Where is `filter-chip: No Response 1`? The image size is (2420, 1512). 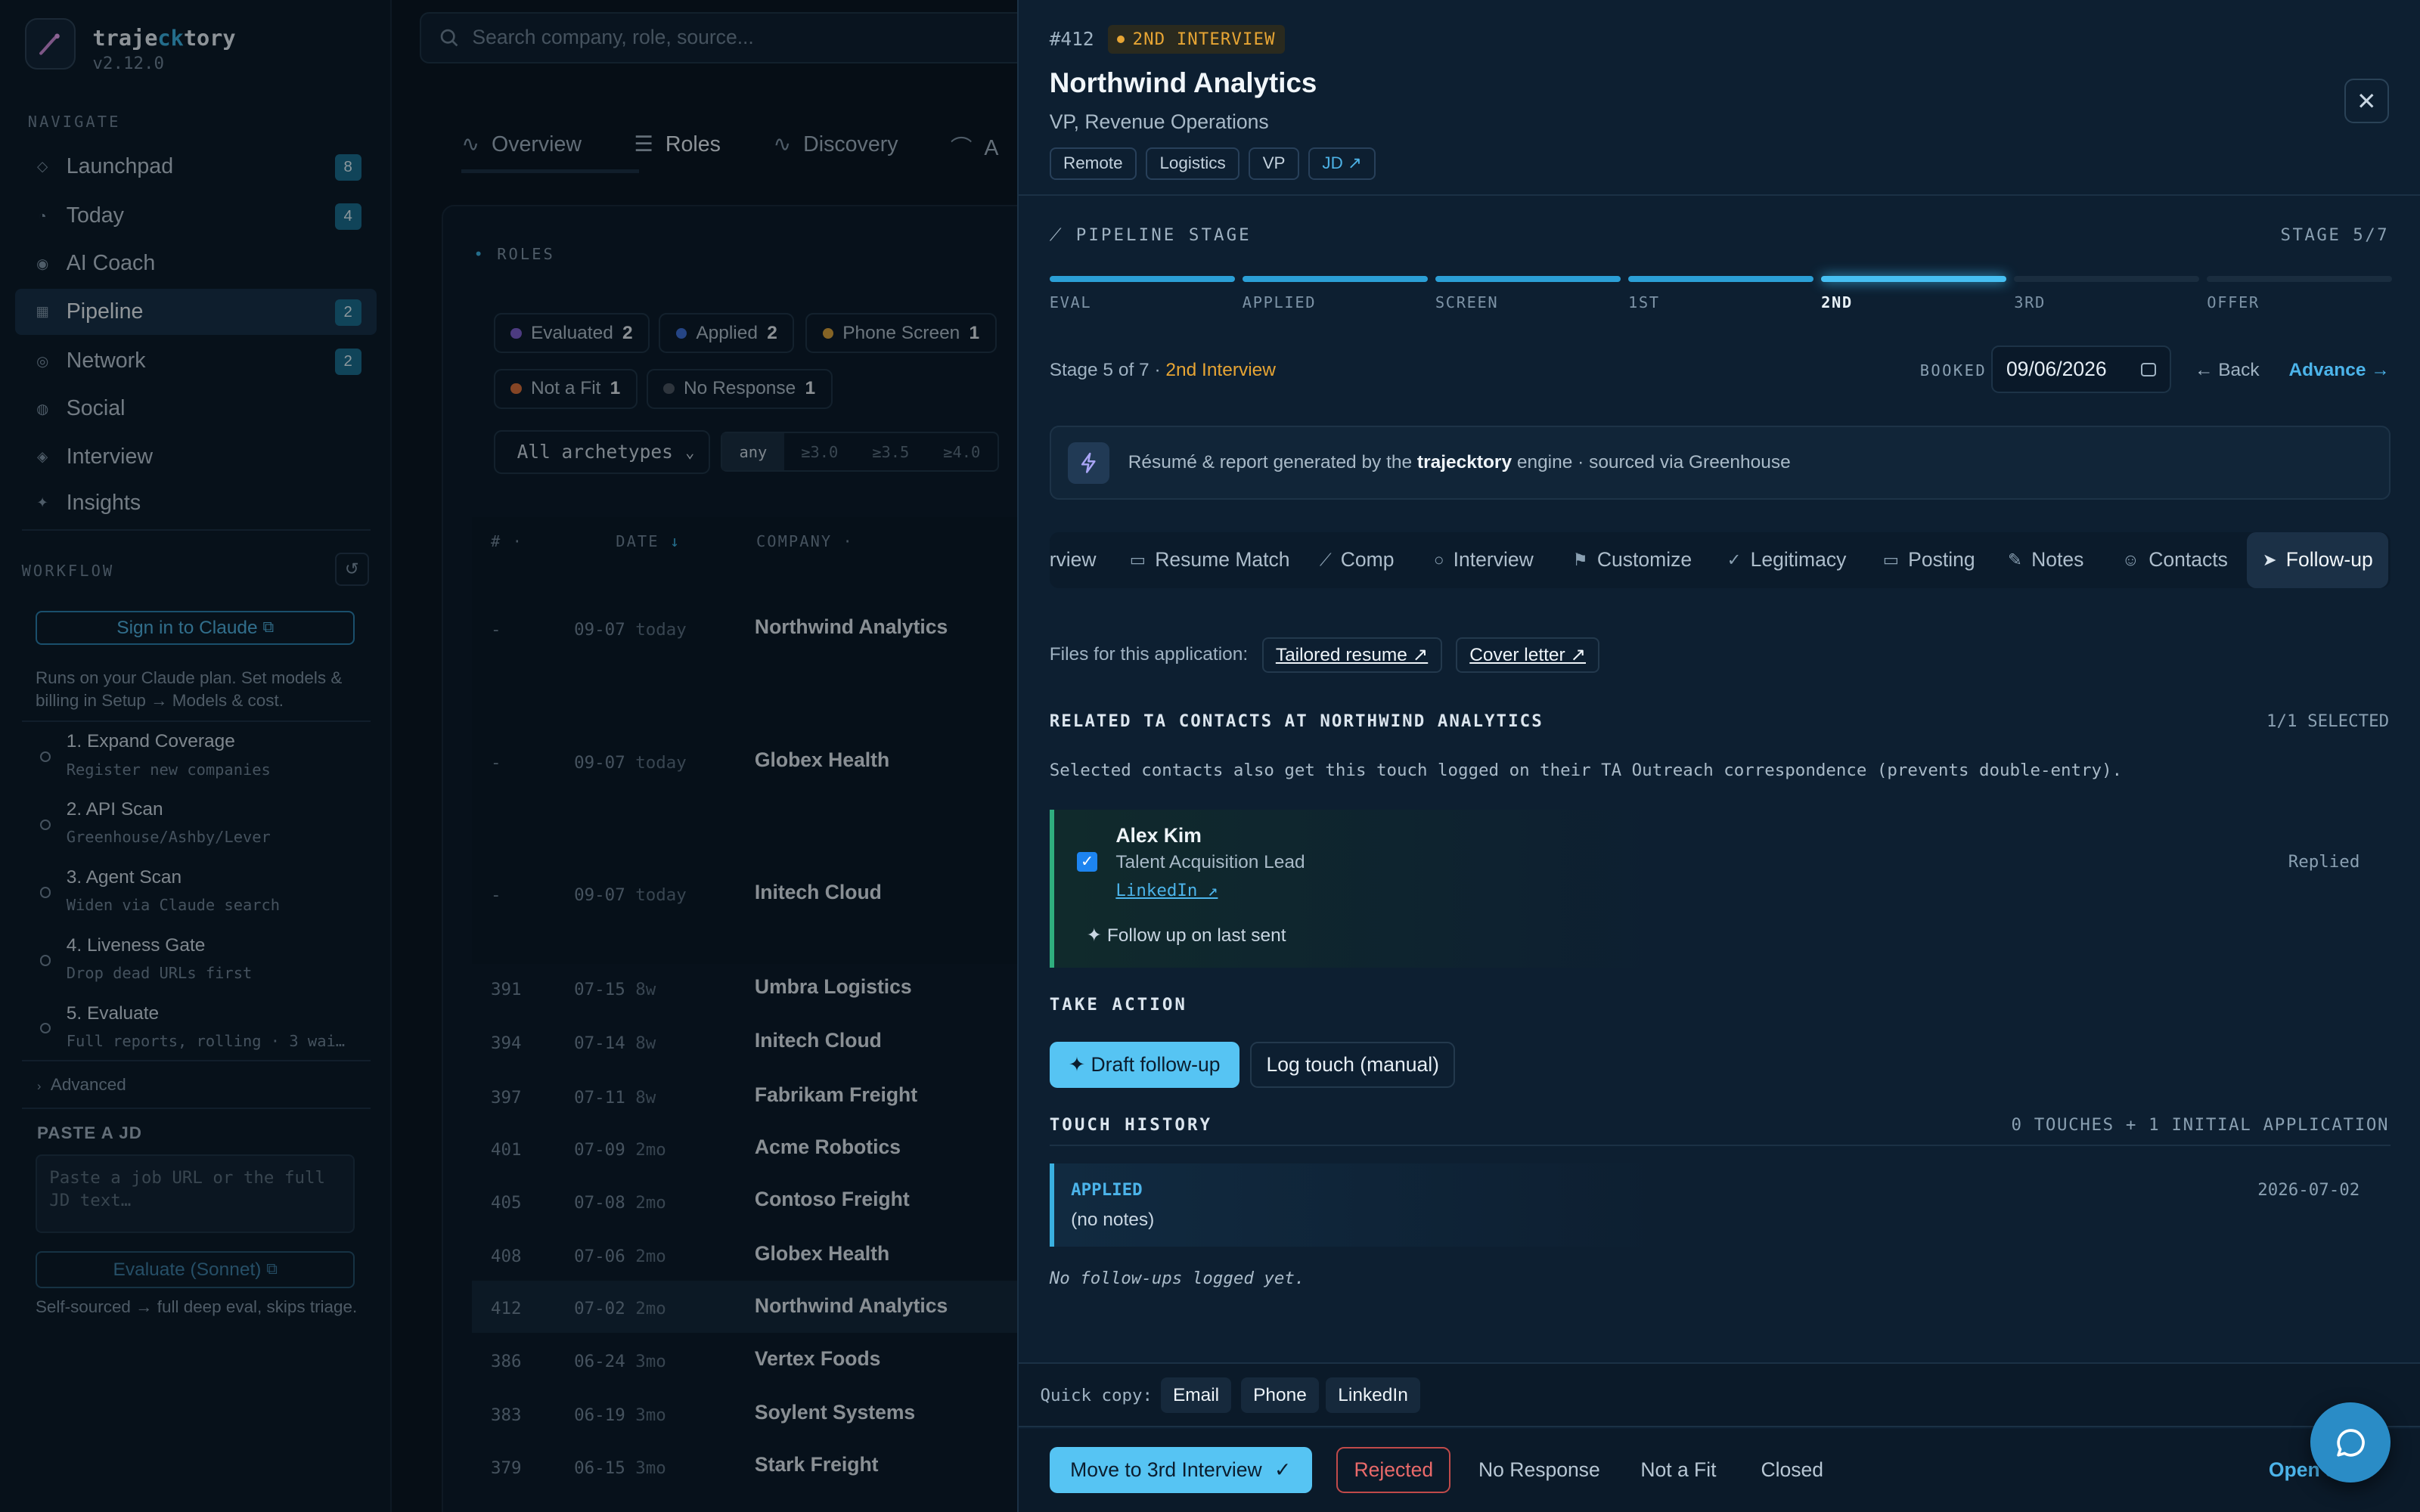 filter-chip: No Response 1 is located at coordinates (740, 388).